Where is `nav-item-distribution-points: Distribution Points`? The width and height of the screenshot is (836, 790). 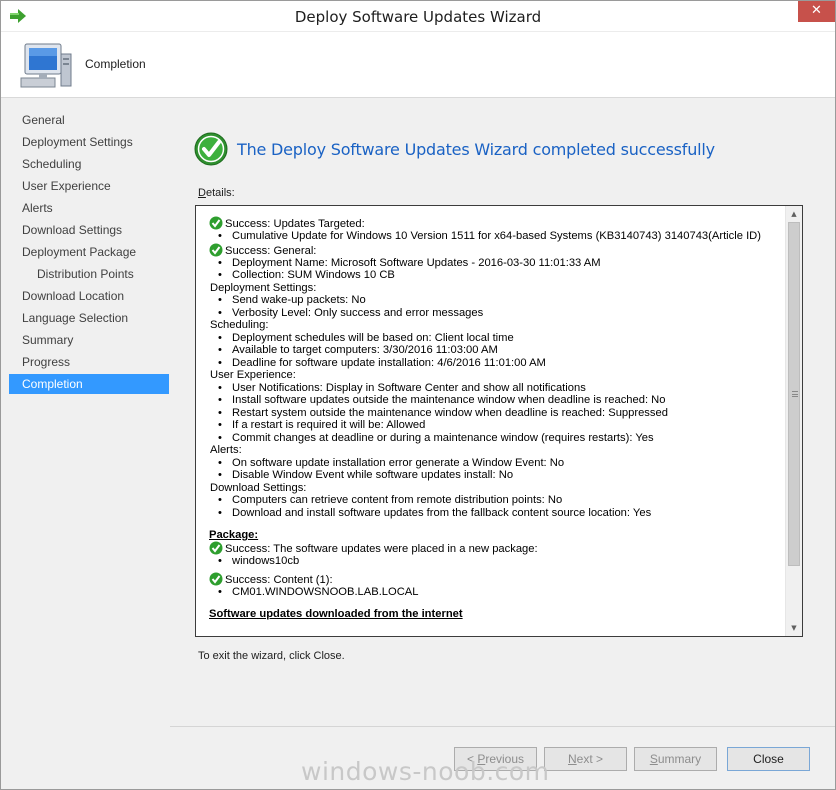
nav-item-distribution-points: Distribution Points is located at coordinates (89, 274).